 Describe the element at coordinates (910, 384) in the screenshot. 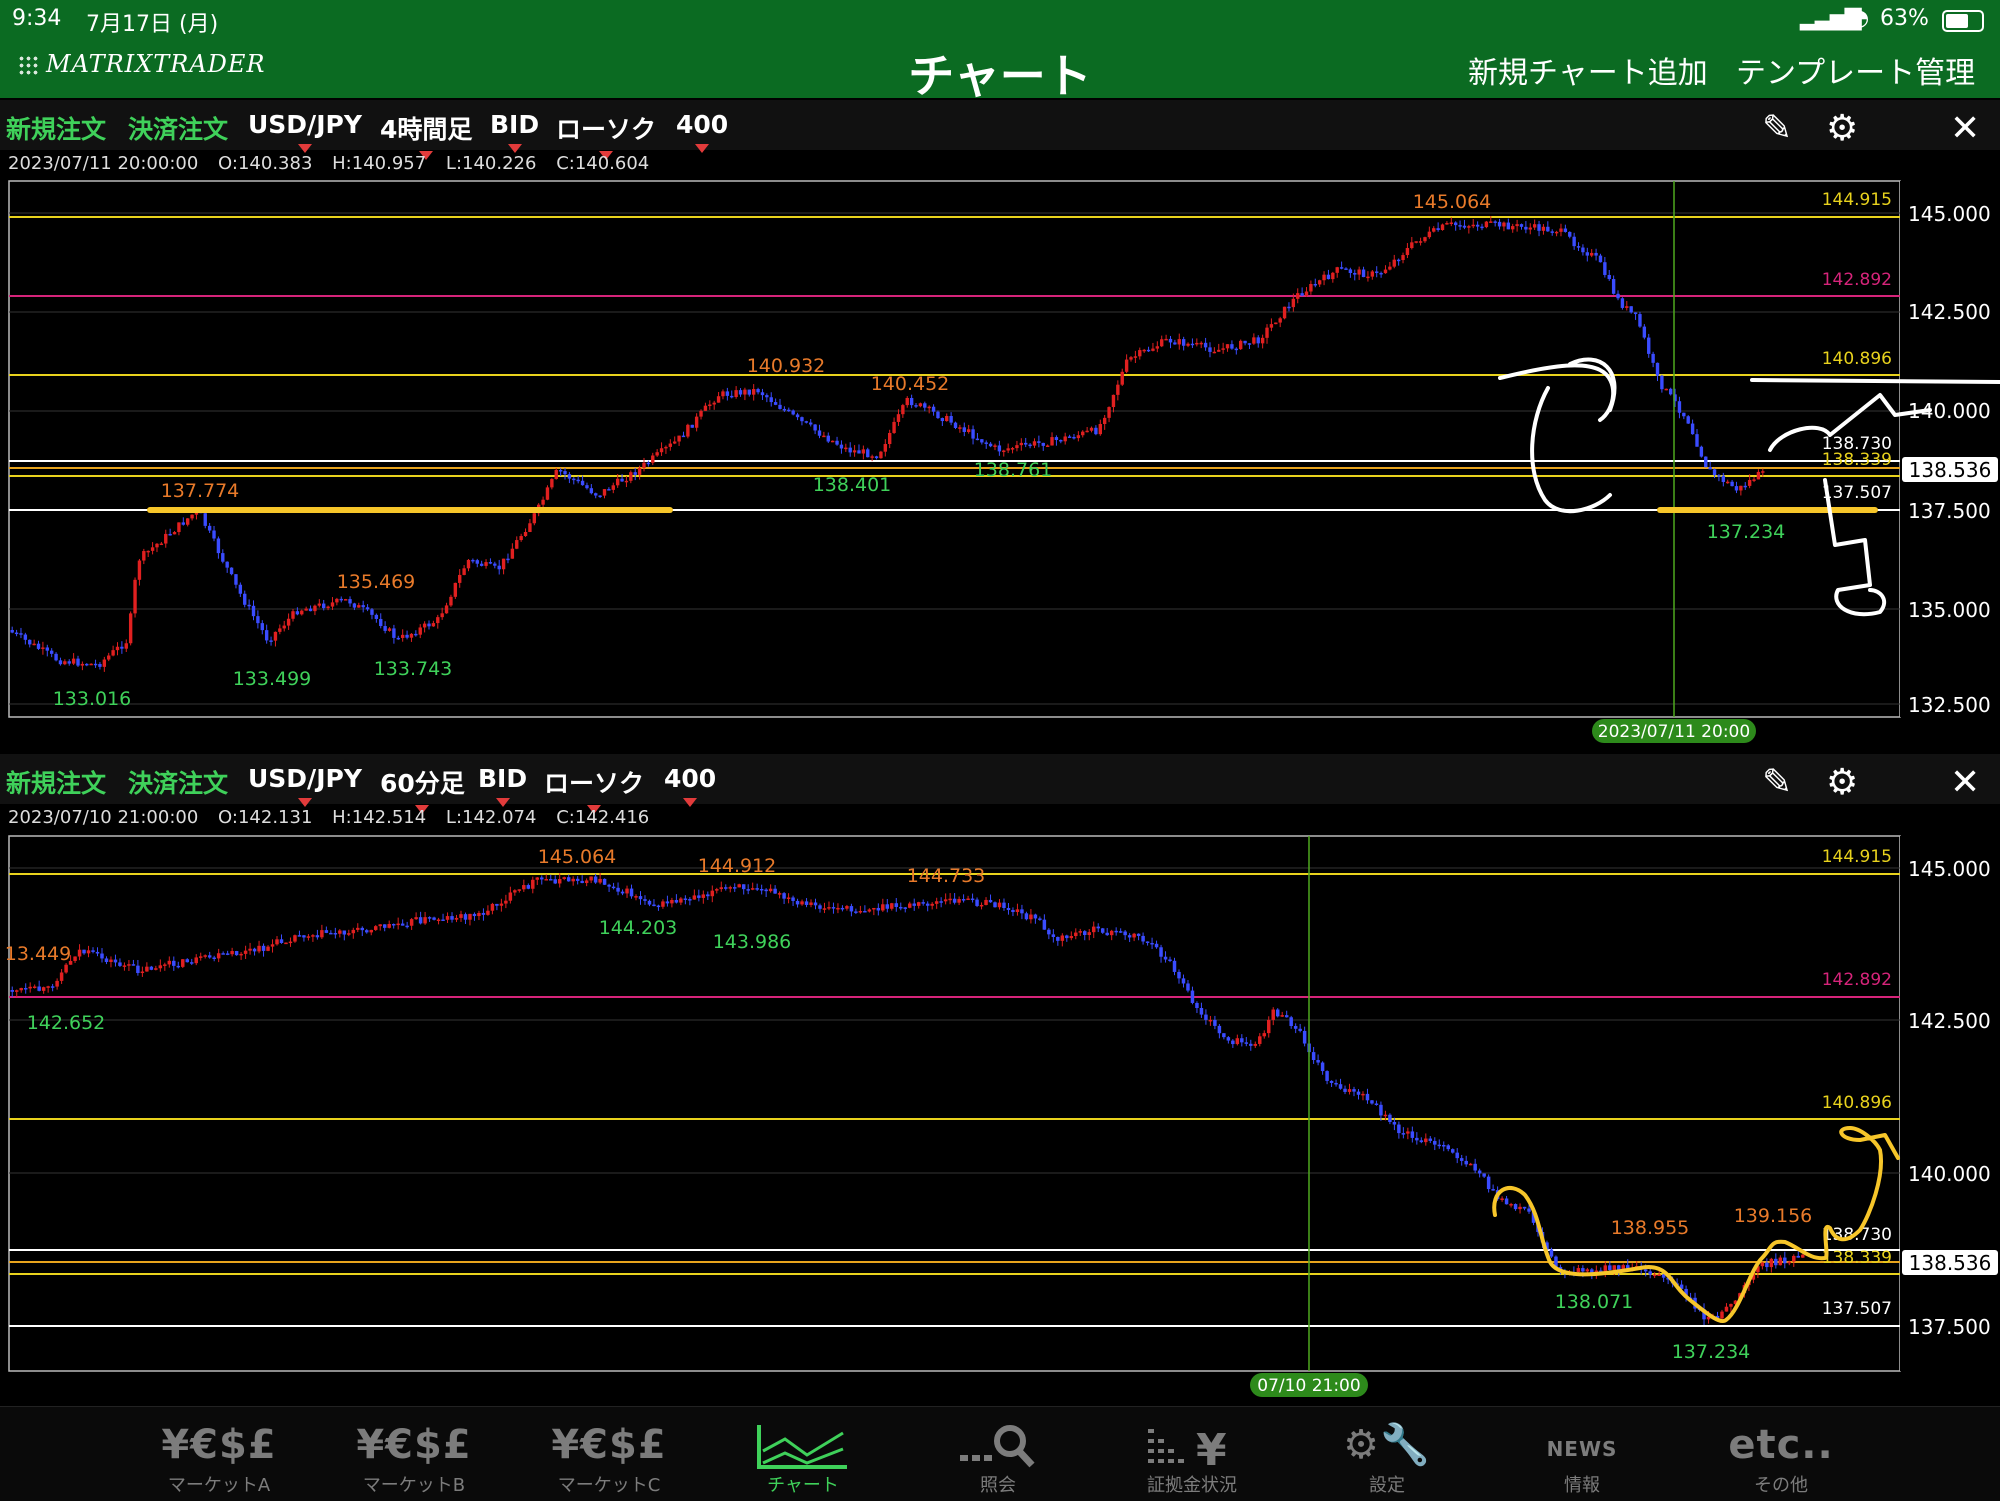

I see `high-label: 140.452` at that location.